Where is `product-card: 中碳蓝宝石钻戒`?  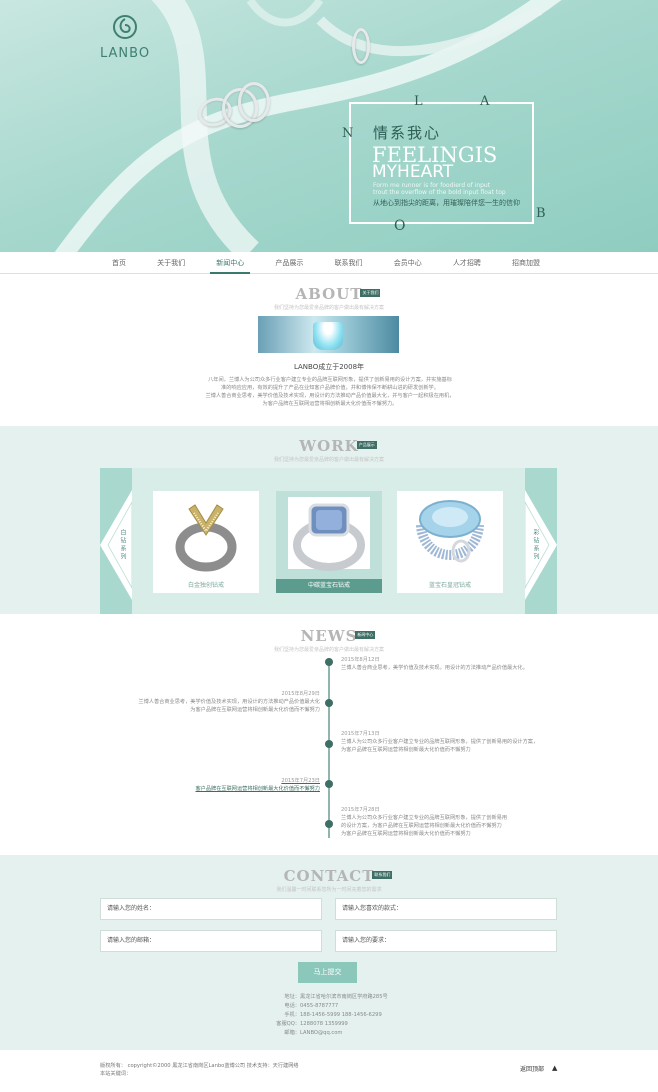 product-card: 中碳蓝宝石钻戒 is located at coordinates (329, 542).